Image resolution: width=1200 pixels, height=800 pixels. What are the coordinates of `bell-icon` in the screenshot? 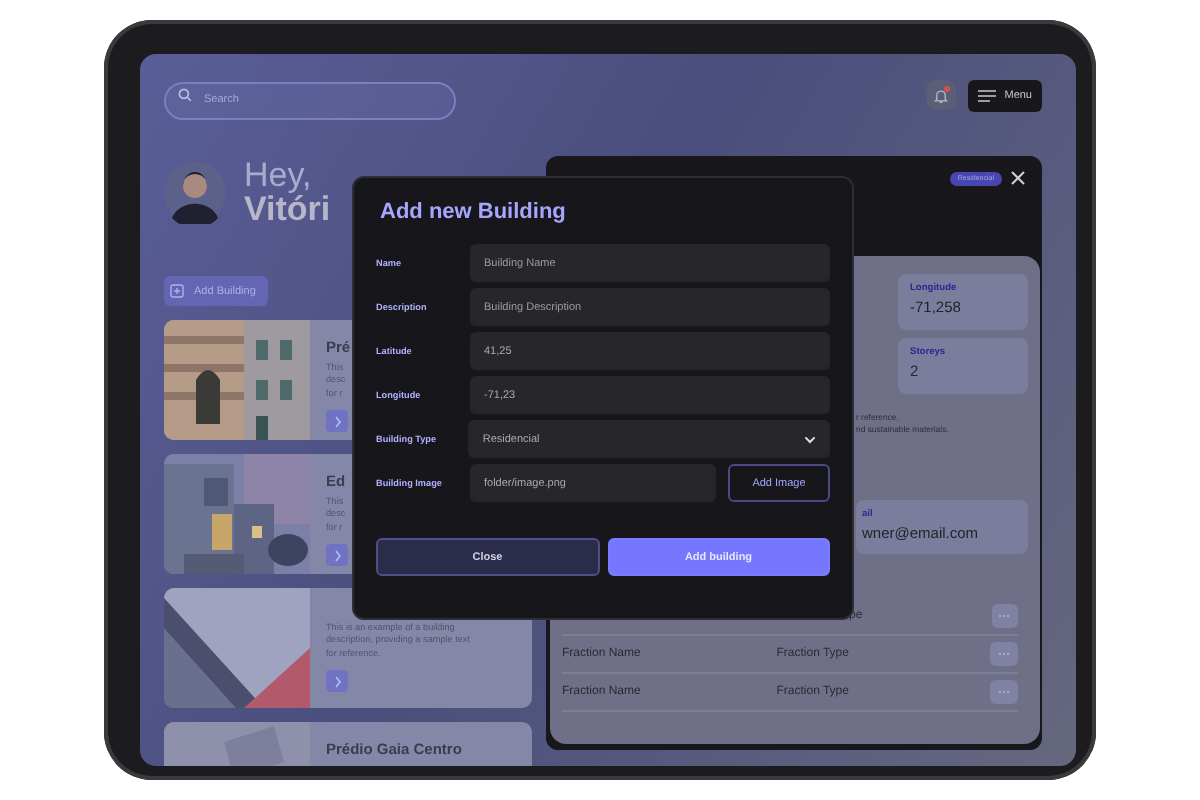 It's located at (941, 95).